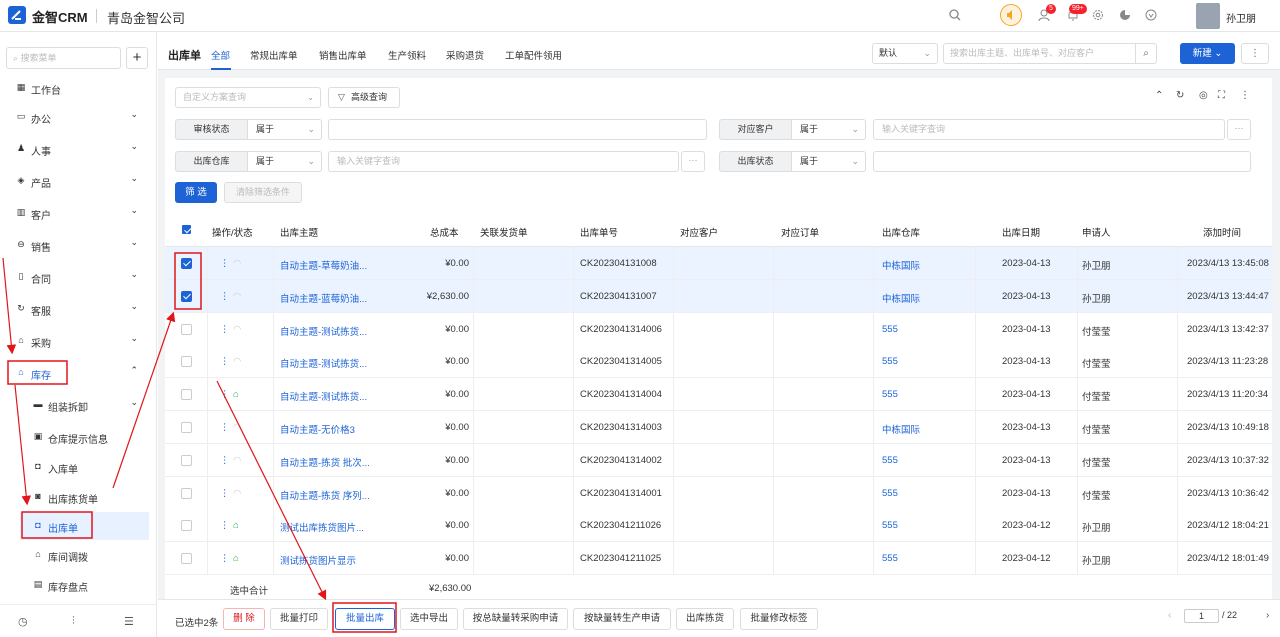 This screenshot has width=1280, height=637. I want to click on more-vertical-icon: ⋮, so click(1245, 95).